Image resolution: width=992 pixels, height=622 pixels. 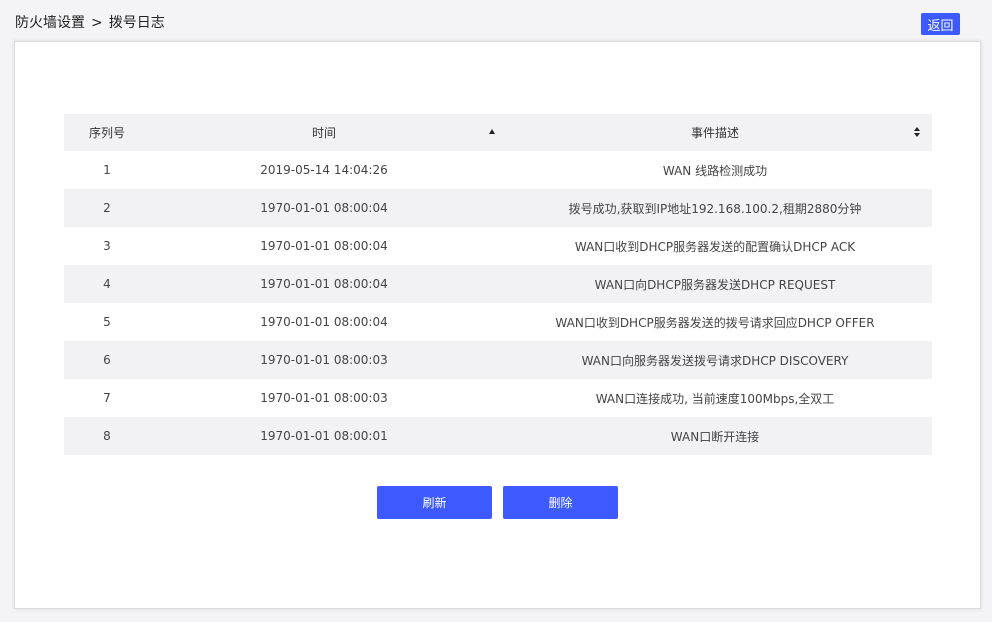 I want to click on cell-description: WAN口收到DHCP服务器发送的拨号请求回应DHCP OFFER, so click(x=715, y=322).